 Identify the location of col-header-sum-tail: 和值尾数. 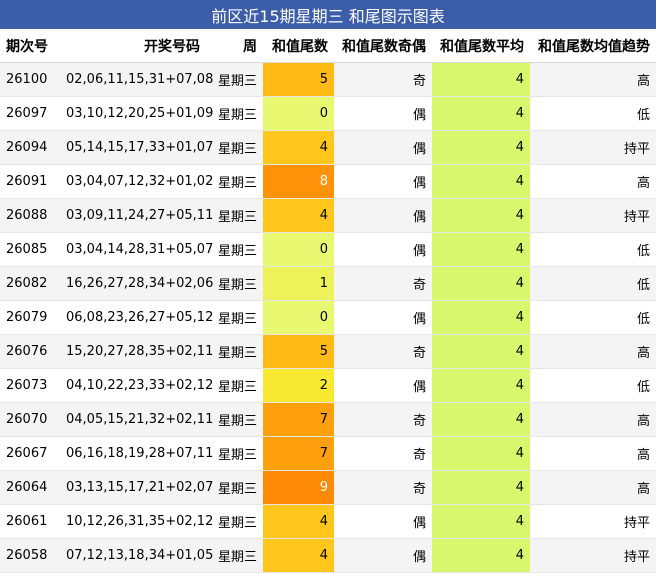
(298, 46).